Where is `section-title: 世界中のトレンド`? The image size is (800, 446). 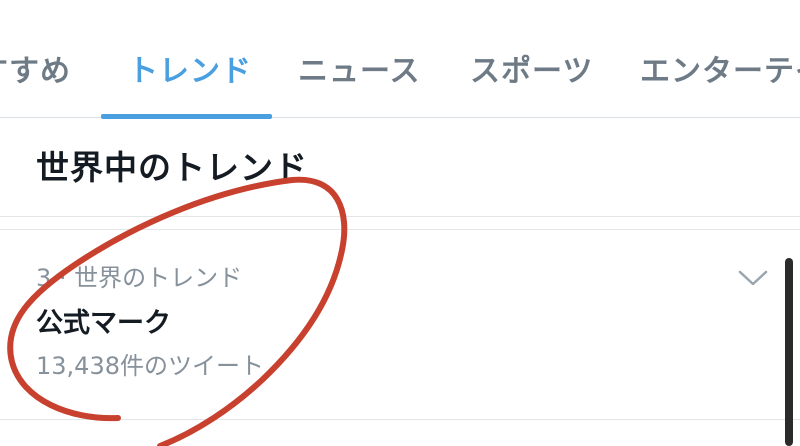
section-title: 世界中のトレンド is located at coordinates (172, 167).